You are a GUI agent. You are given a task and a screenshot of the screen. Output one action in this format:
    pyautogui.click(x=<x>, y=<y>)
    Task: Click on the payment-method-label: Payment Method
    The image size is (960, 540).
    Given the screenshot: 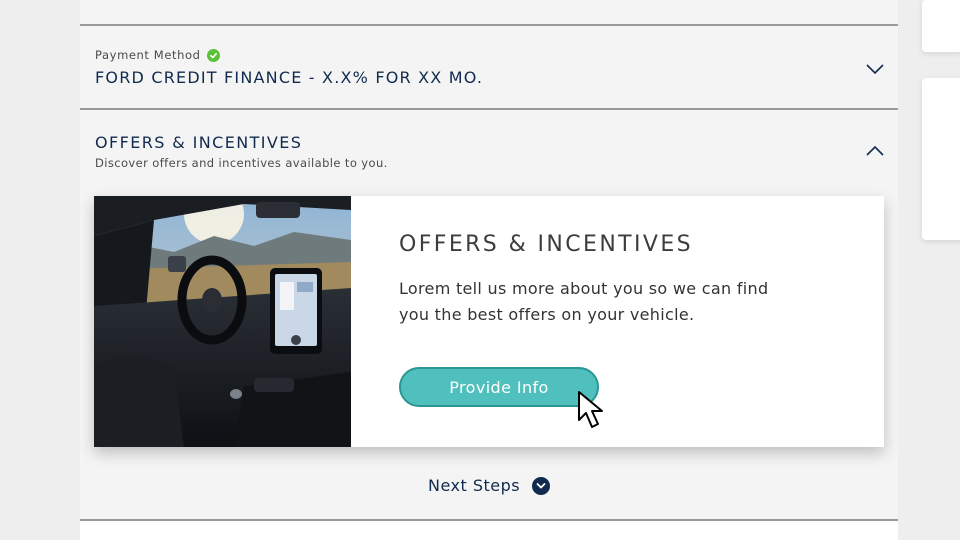 What is the action you would take?
    pyautogui.click(x=148, y=55)
    